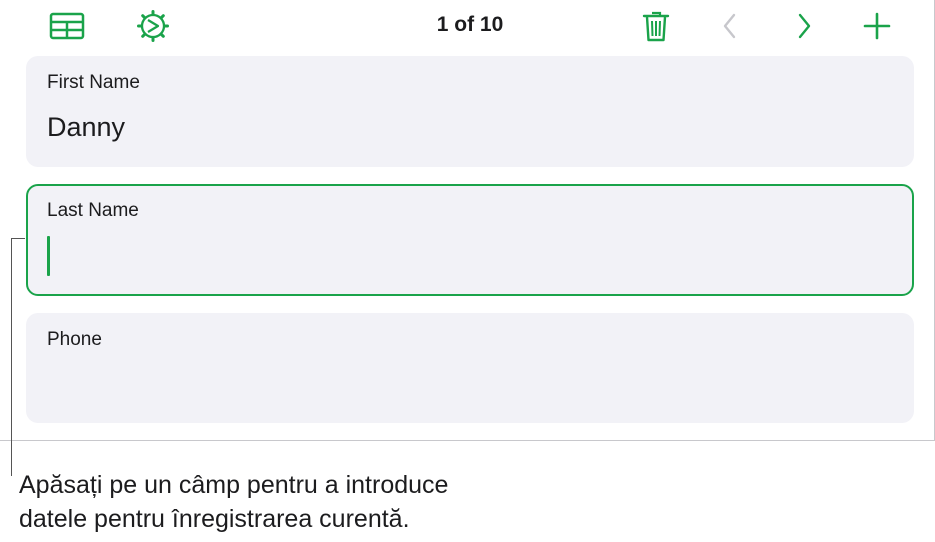 The height and width of the screenshot is (542, 935). What do you see at coordinates (93, 210) in the screenshot?
I see `last-name-label: Last Name` at bounding box center [93, 210].